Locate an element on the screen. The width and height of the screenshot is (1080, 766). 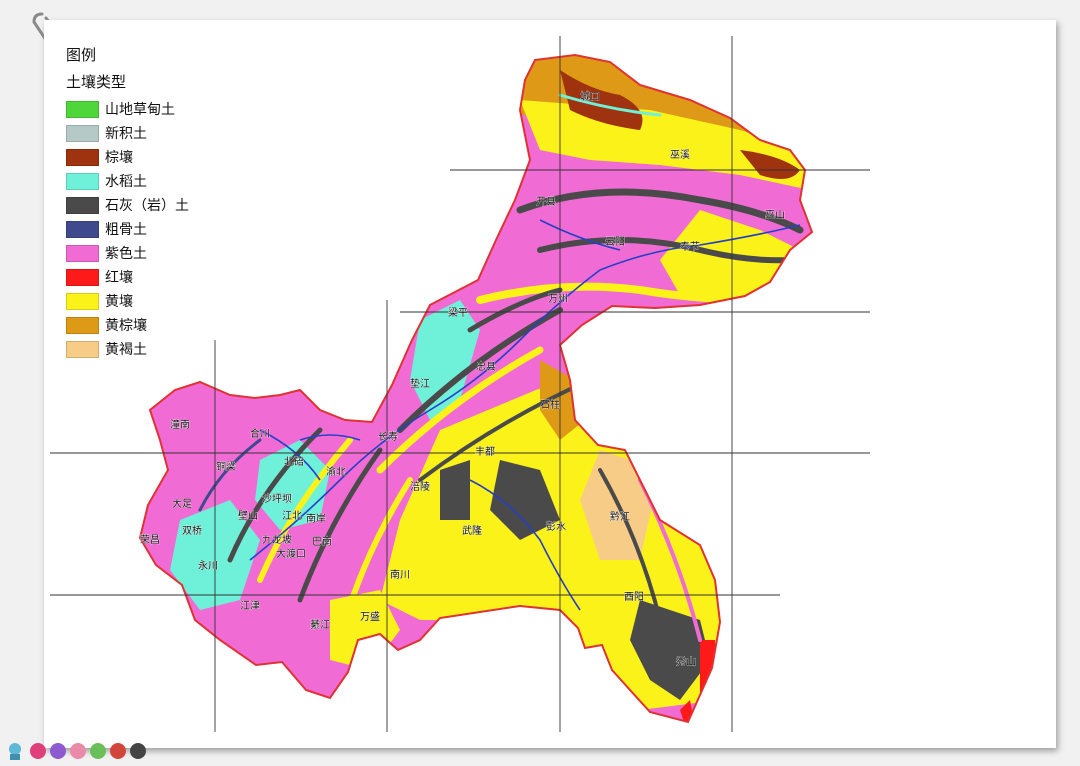
mascot-icon is located at coordinates (15, 751).